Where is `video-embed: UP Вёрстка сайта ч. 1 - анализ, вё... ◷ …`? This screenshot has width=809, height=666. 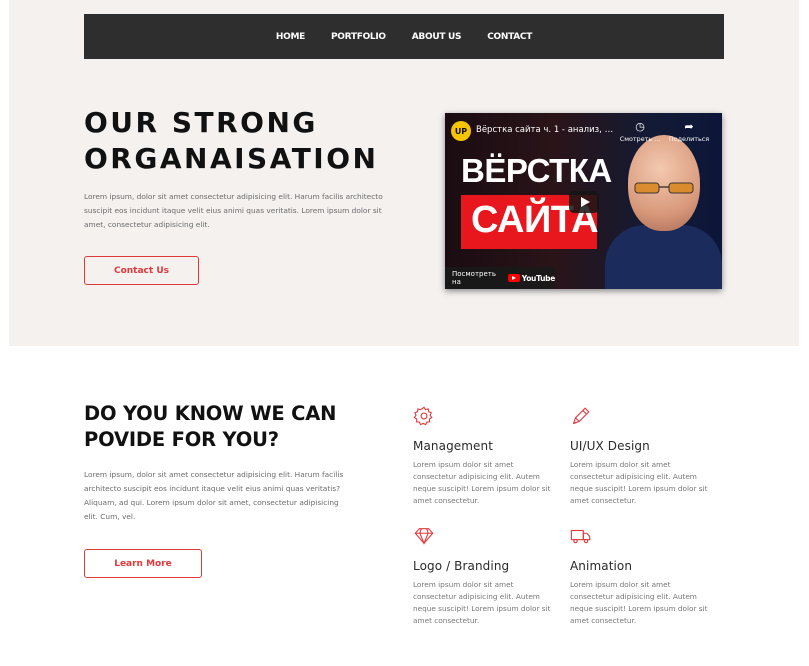
video-embed: UP Вёрстка сайта ч. 1 - анализ, вё... ◷ … is located at coordinates (583, 201).